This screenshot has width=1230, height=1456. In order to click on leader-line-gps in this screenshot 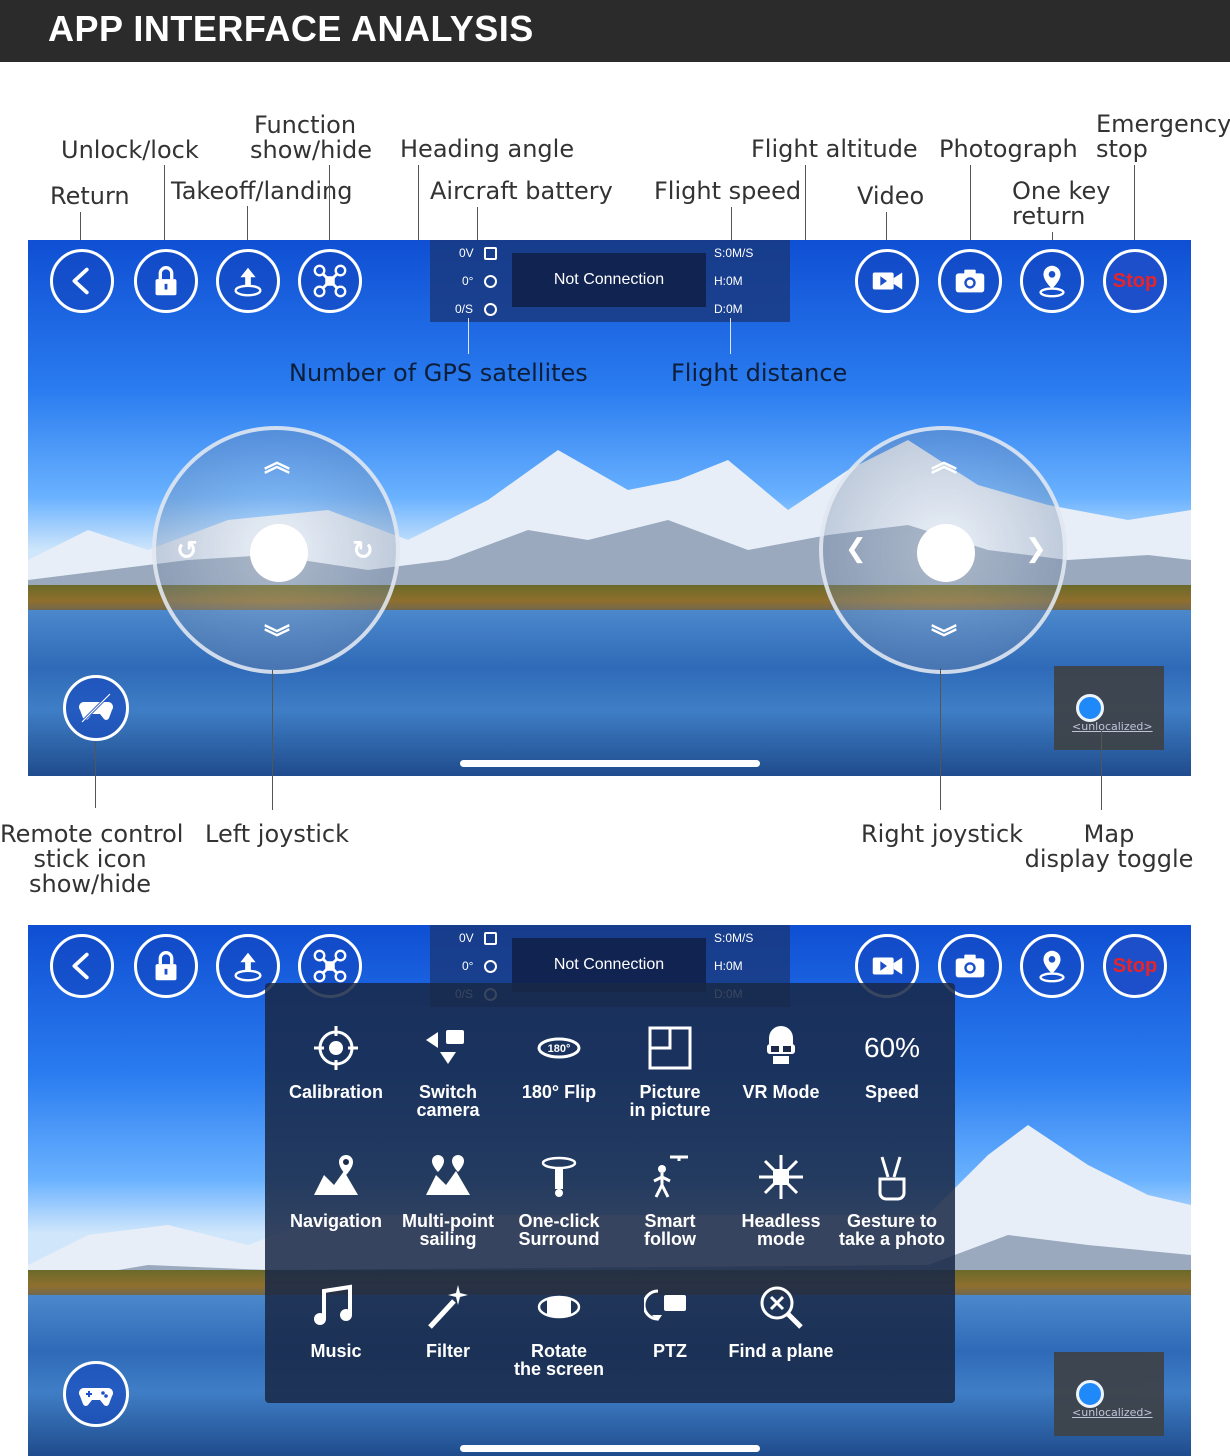, I will do `click(468, 336)`.